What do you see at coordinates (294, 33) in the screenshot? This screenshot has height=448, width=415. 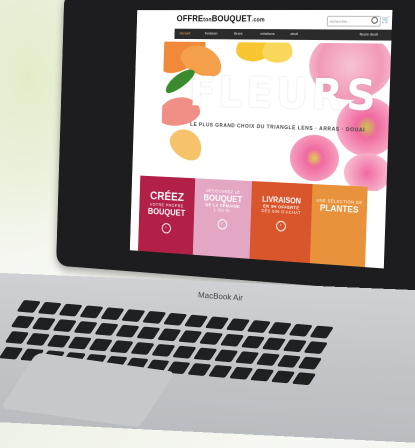 I see `nav-item-deuil: deuil` at bounding box center [294, 33].